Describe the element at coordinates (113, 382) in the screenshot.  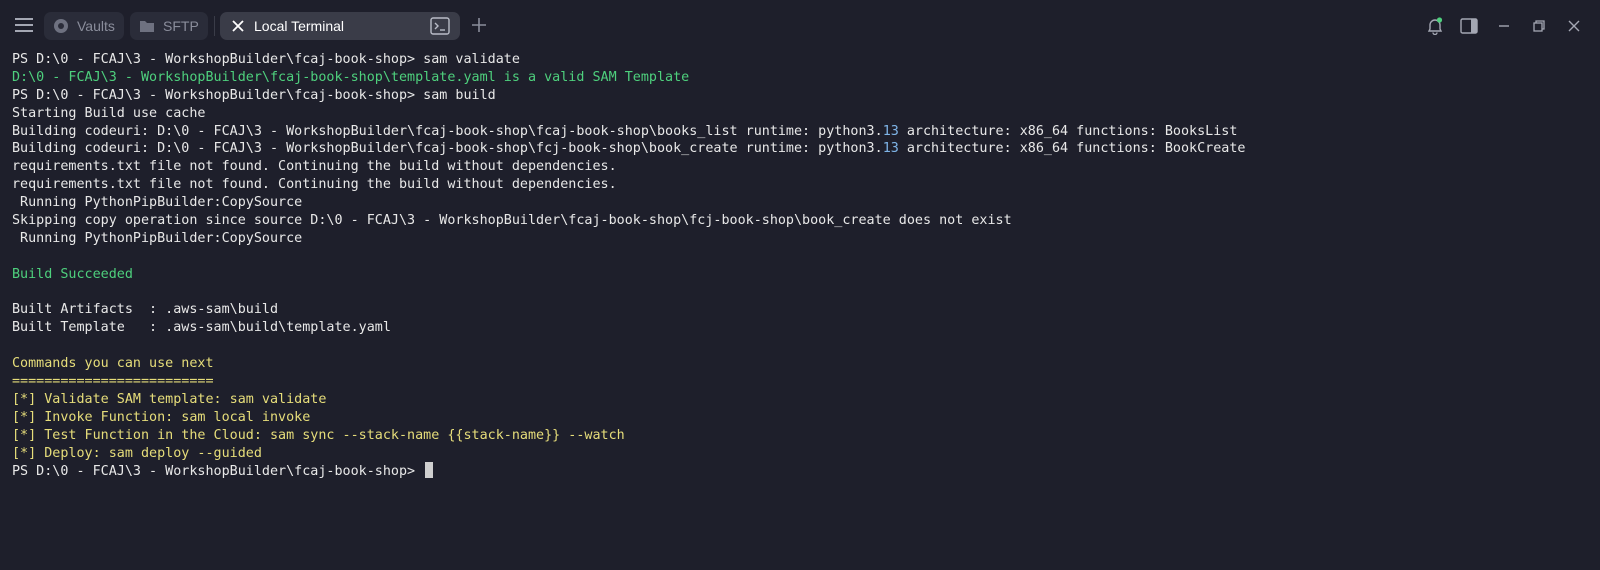
I see `terminal-text: =========================` at that location.